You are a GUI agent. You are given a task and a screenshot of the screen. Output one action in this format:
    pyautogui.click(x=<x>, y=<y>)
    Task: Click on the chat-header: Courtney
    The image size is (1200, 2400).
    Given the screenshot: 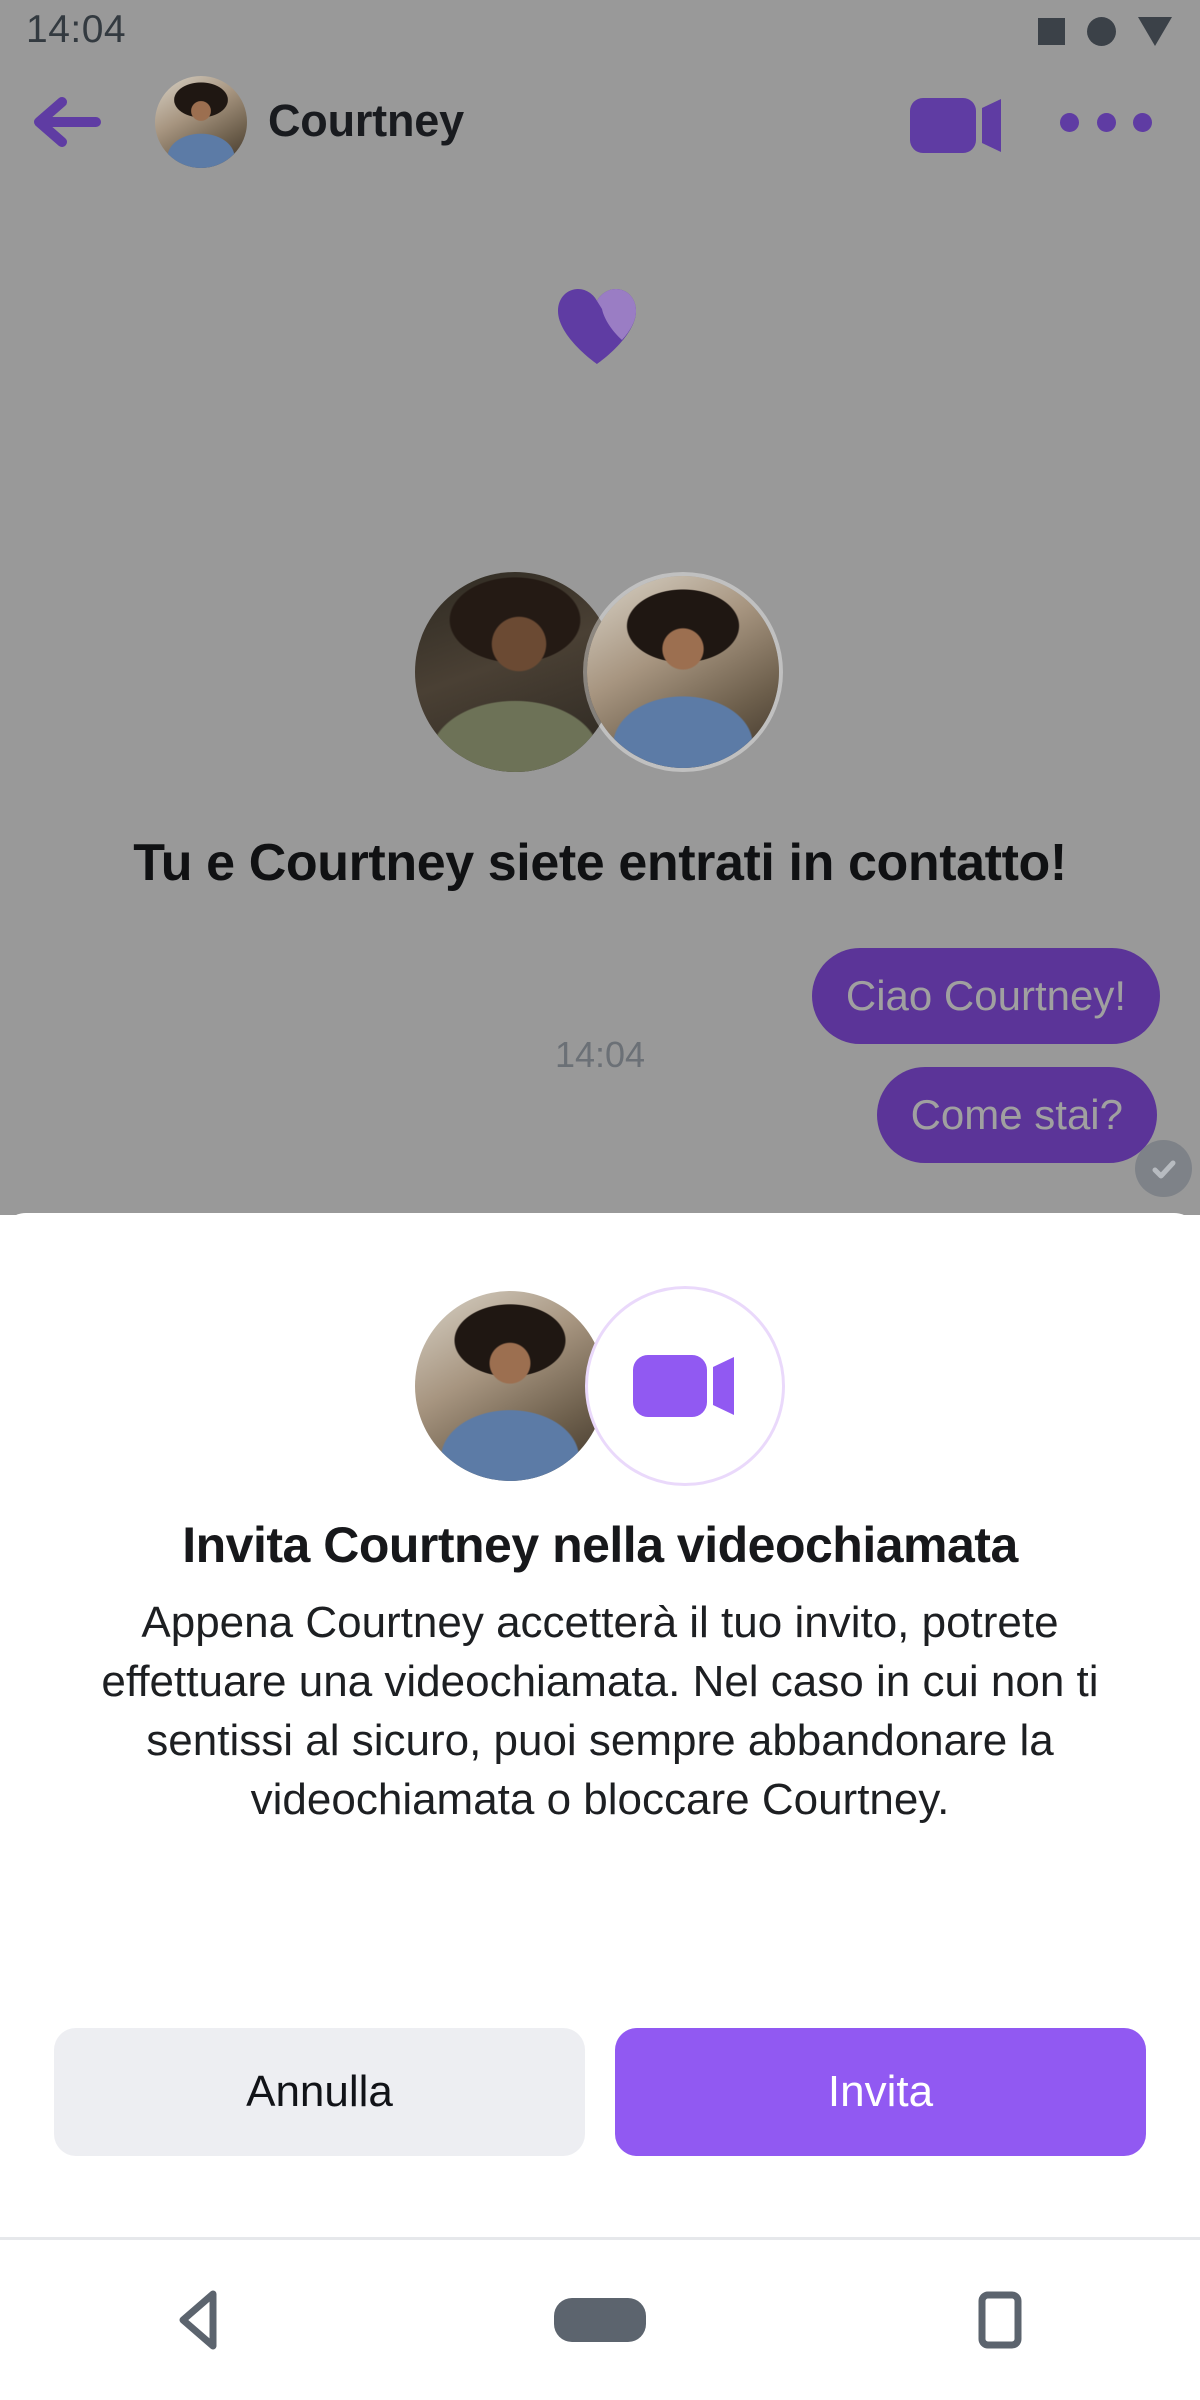 What is the action you would take?
    pyautogui.click(x=600, y=122)
    